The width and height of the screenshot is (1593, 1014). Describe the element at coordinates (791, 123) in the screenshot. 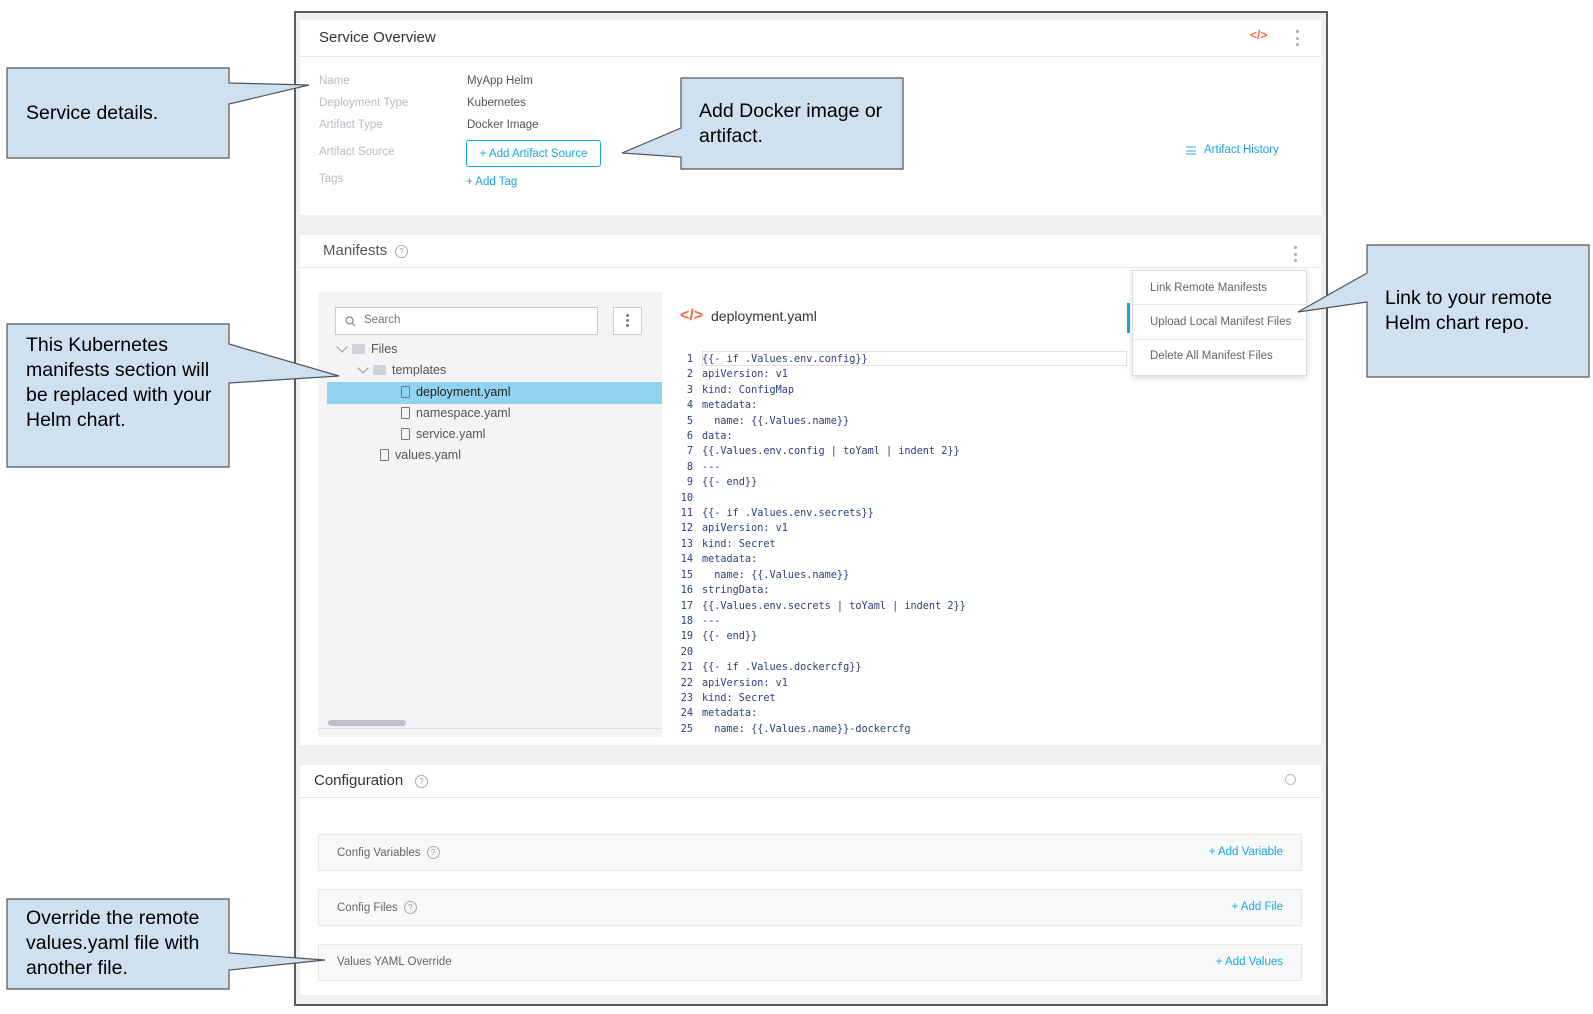

I see `callout-add-docker-text: Add Docker image or artifact.` at that location.